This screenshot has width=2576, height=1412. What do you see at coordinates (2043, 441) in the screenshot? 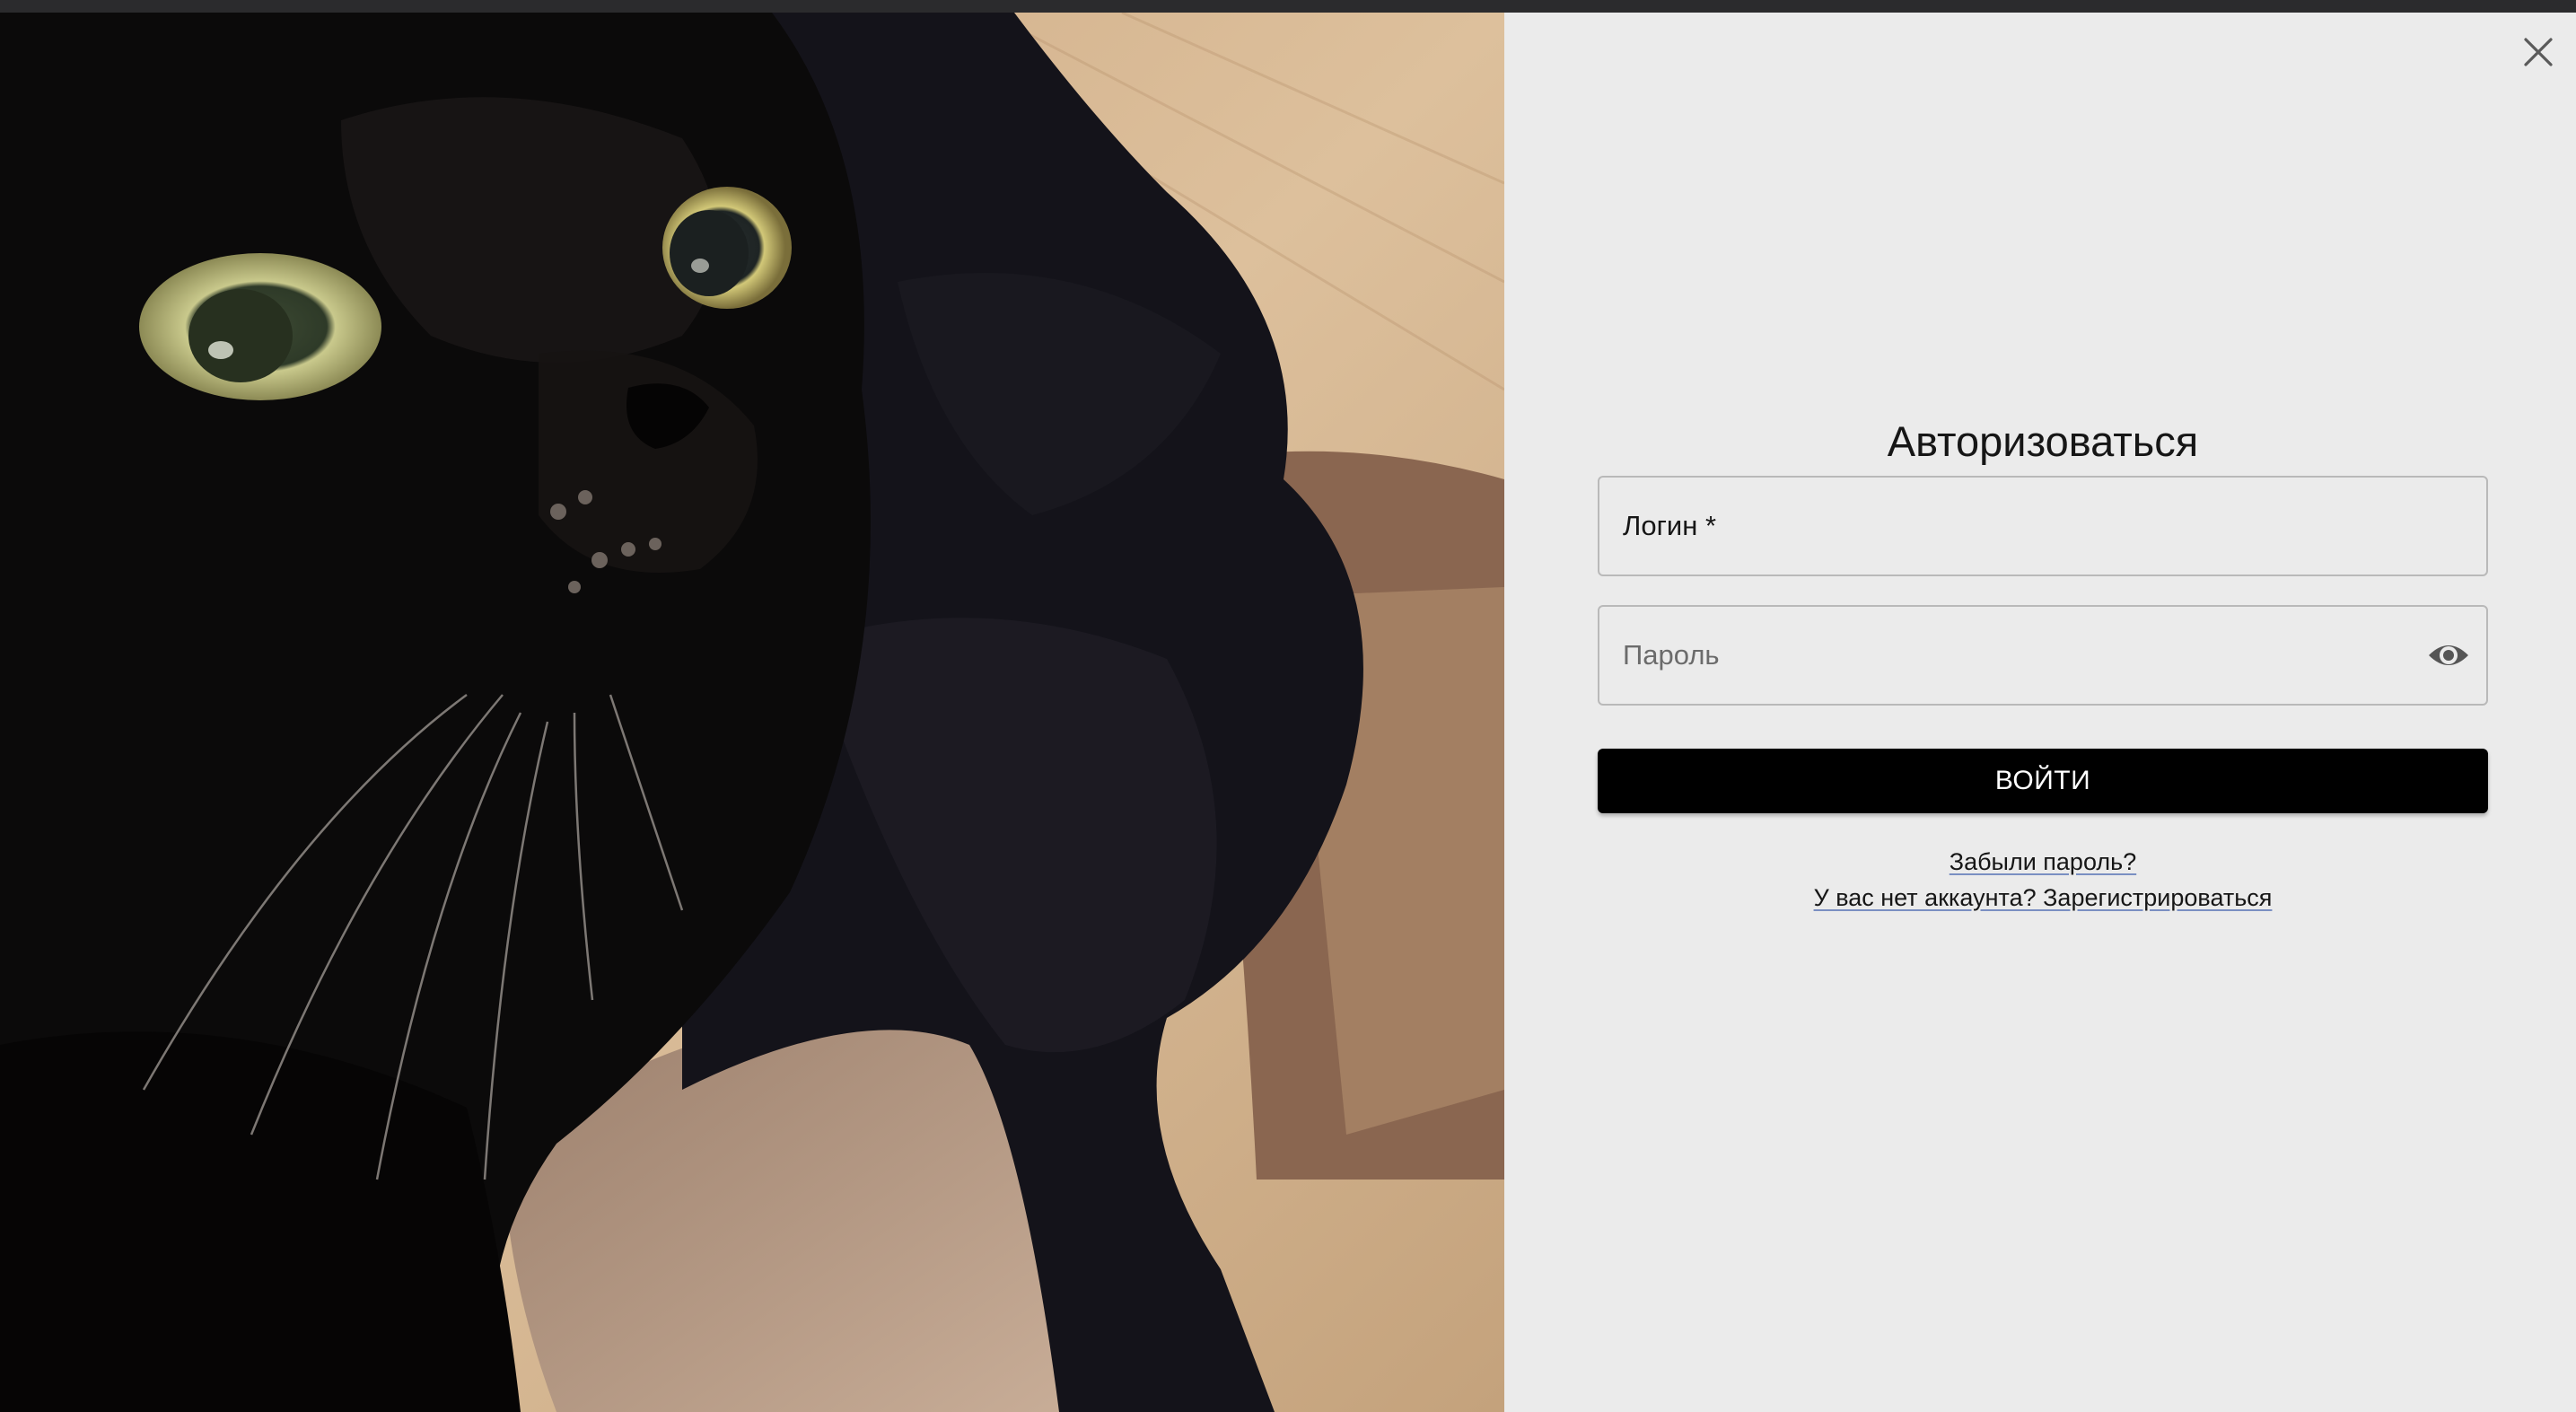
I see `page-title: Авторизоваться` at bounding box center [2043, 441].